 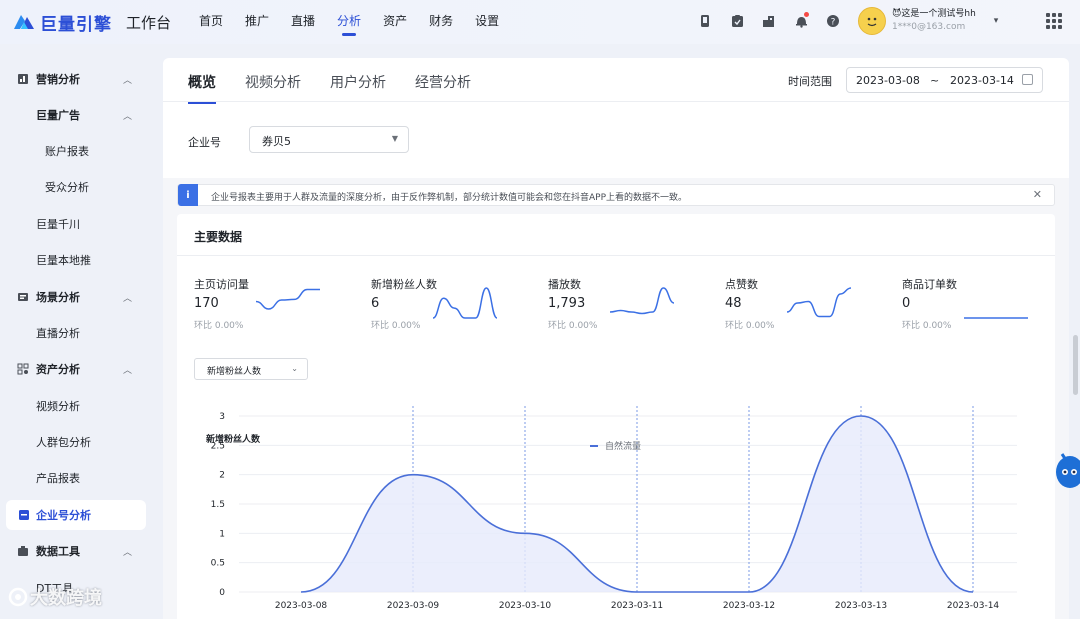 What do you see at coordinates (733, 303) in the screenshot?
I see `metric-value: 48` at bounding box center [733, 303].